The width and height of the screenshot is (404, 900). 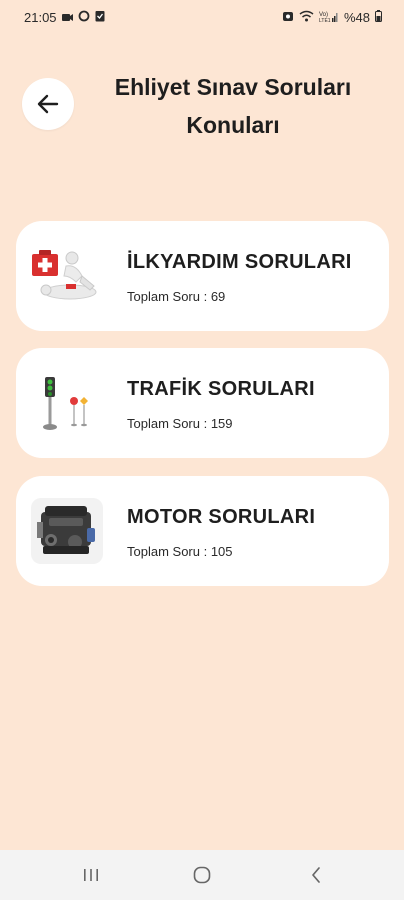 What do you see at coordinates (202, 17) in the screenshot?
I see `status-bar: 21:05 Vo) LTE1 %48` at bounding box center [202, 17].